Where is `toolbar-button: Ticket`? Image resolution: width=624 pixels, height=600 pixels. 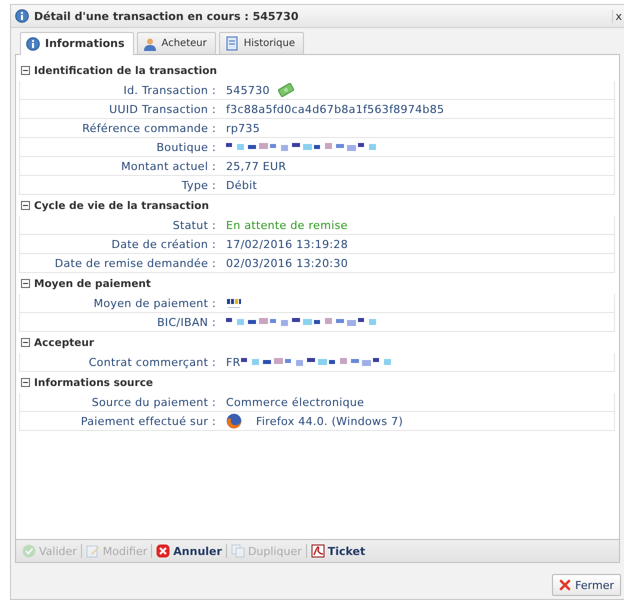 toolbar-button: Ticket is located at coordinates (338, 551).